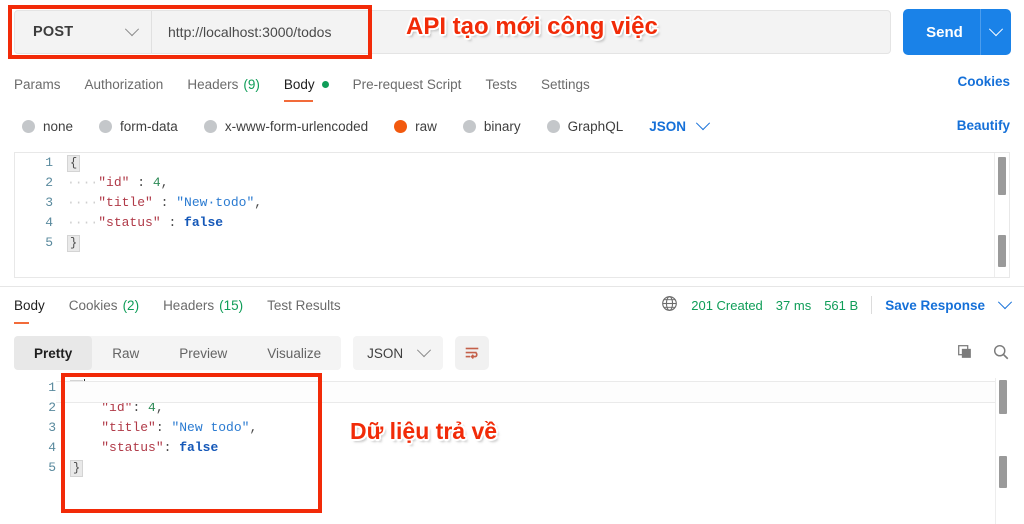  What do you see at coordinates (491, 126) in the screenshot?
I see `body-type-binary: binary` at bounding box center [491, 126].